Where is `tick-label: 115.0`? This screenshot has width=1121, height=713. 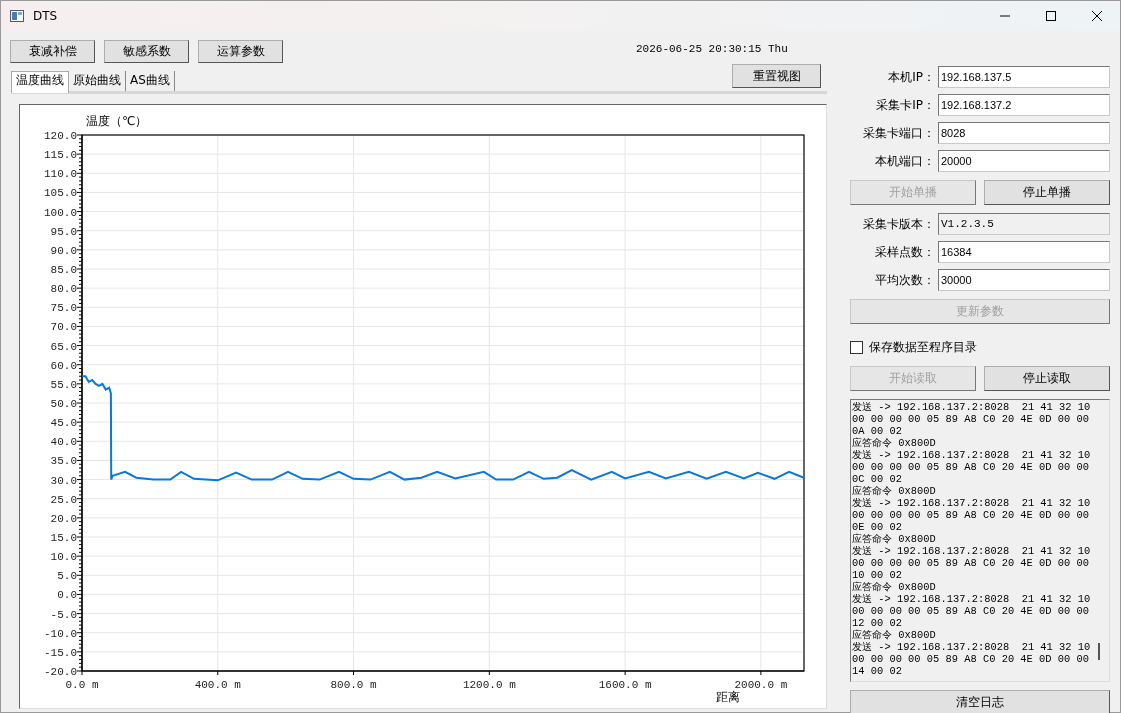 tick-label: 115.0 is located at coordinates (60, 155).